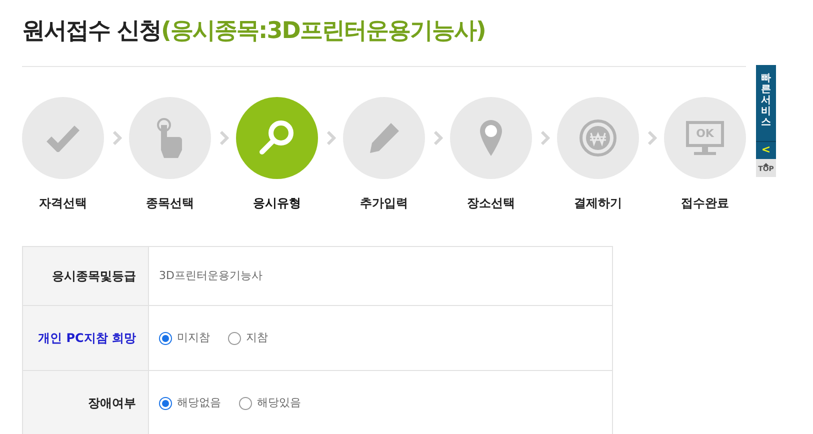  I want to click on radio-option: 해당있음, so click(270, 403).